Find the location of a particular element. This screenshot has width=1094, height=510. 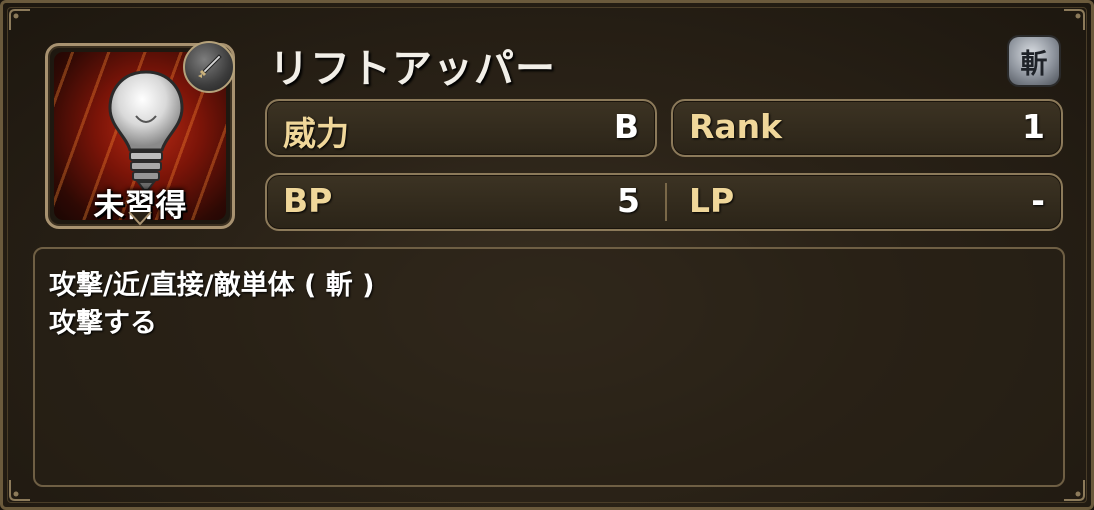

stat-lp-label: LP is located at coordinates (712, 200).